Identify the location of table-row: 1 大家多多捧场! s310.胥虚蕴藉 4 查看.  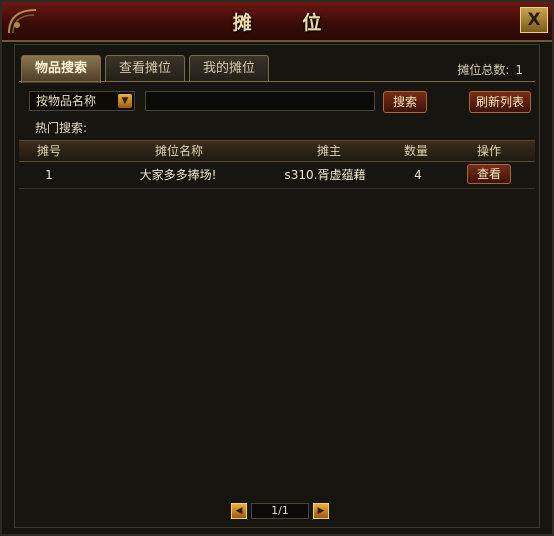
(277, 175).